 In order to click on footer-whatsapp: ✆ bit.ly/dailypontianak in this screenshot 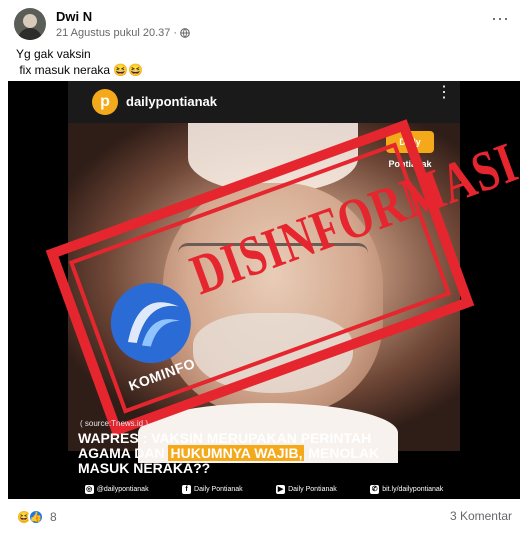, I will do `click(407, 489)`.